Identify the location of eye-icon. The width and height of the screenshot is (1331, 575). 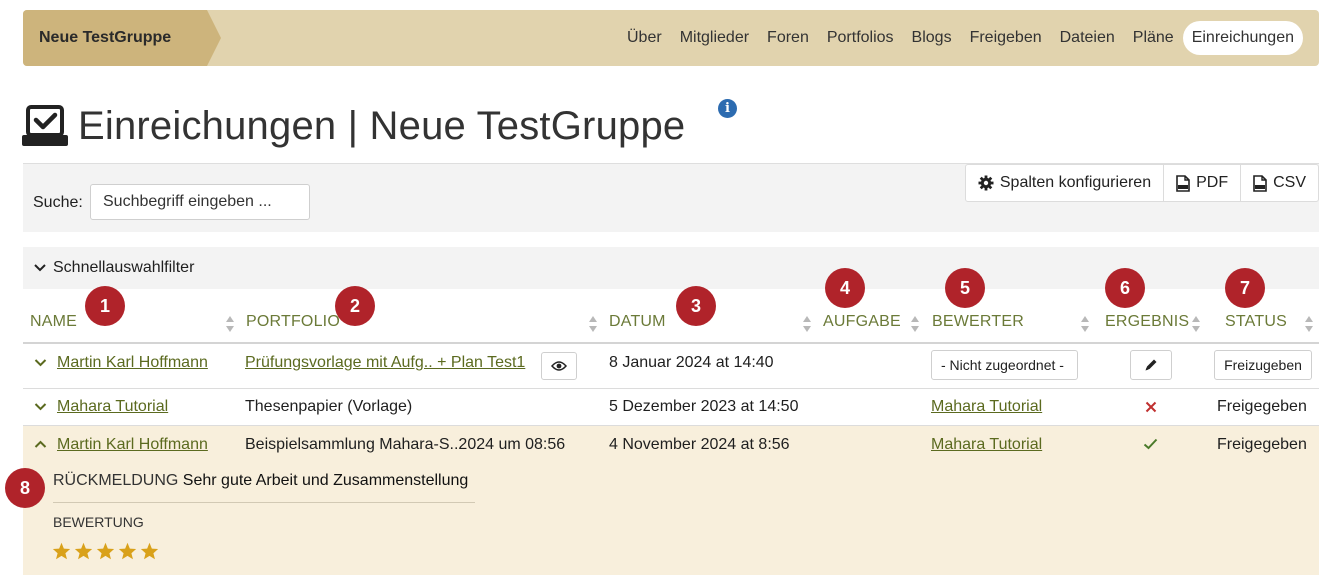
(559, 366).